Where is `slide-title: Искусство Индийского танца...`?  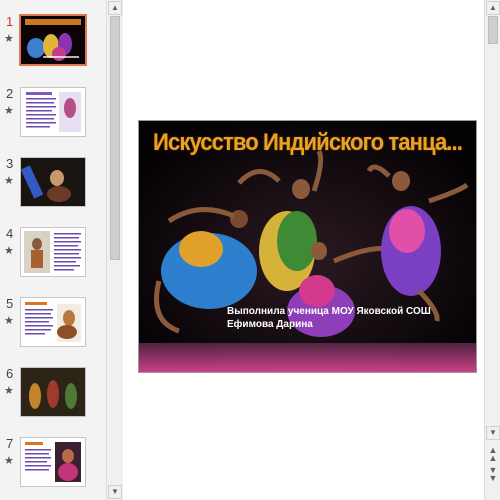
slide-title: Искусство Индийского танца... is located at coordinates (307, 143).